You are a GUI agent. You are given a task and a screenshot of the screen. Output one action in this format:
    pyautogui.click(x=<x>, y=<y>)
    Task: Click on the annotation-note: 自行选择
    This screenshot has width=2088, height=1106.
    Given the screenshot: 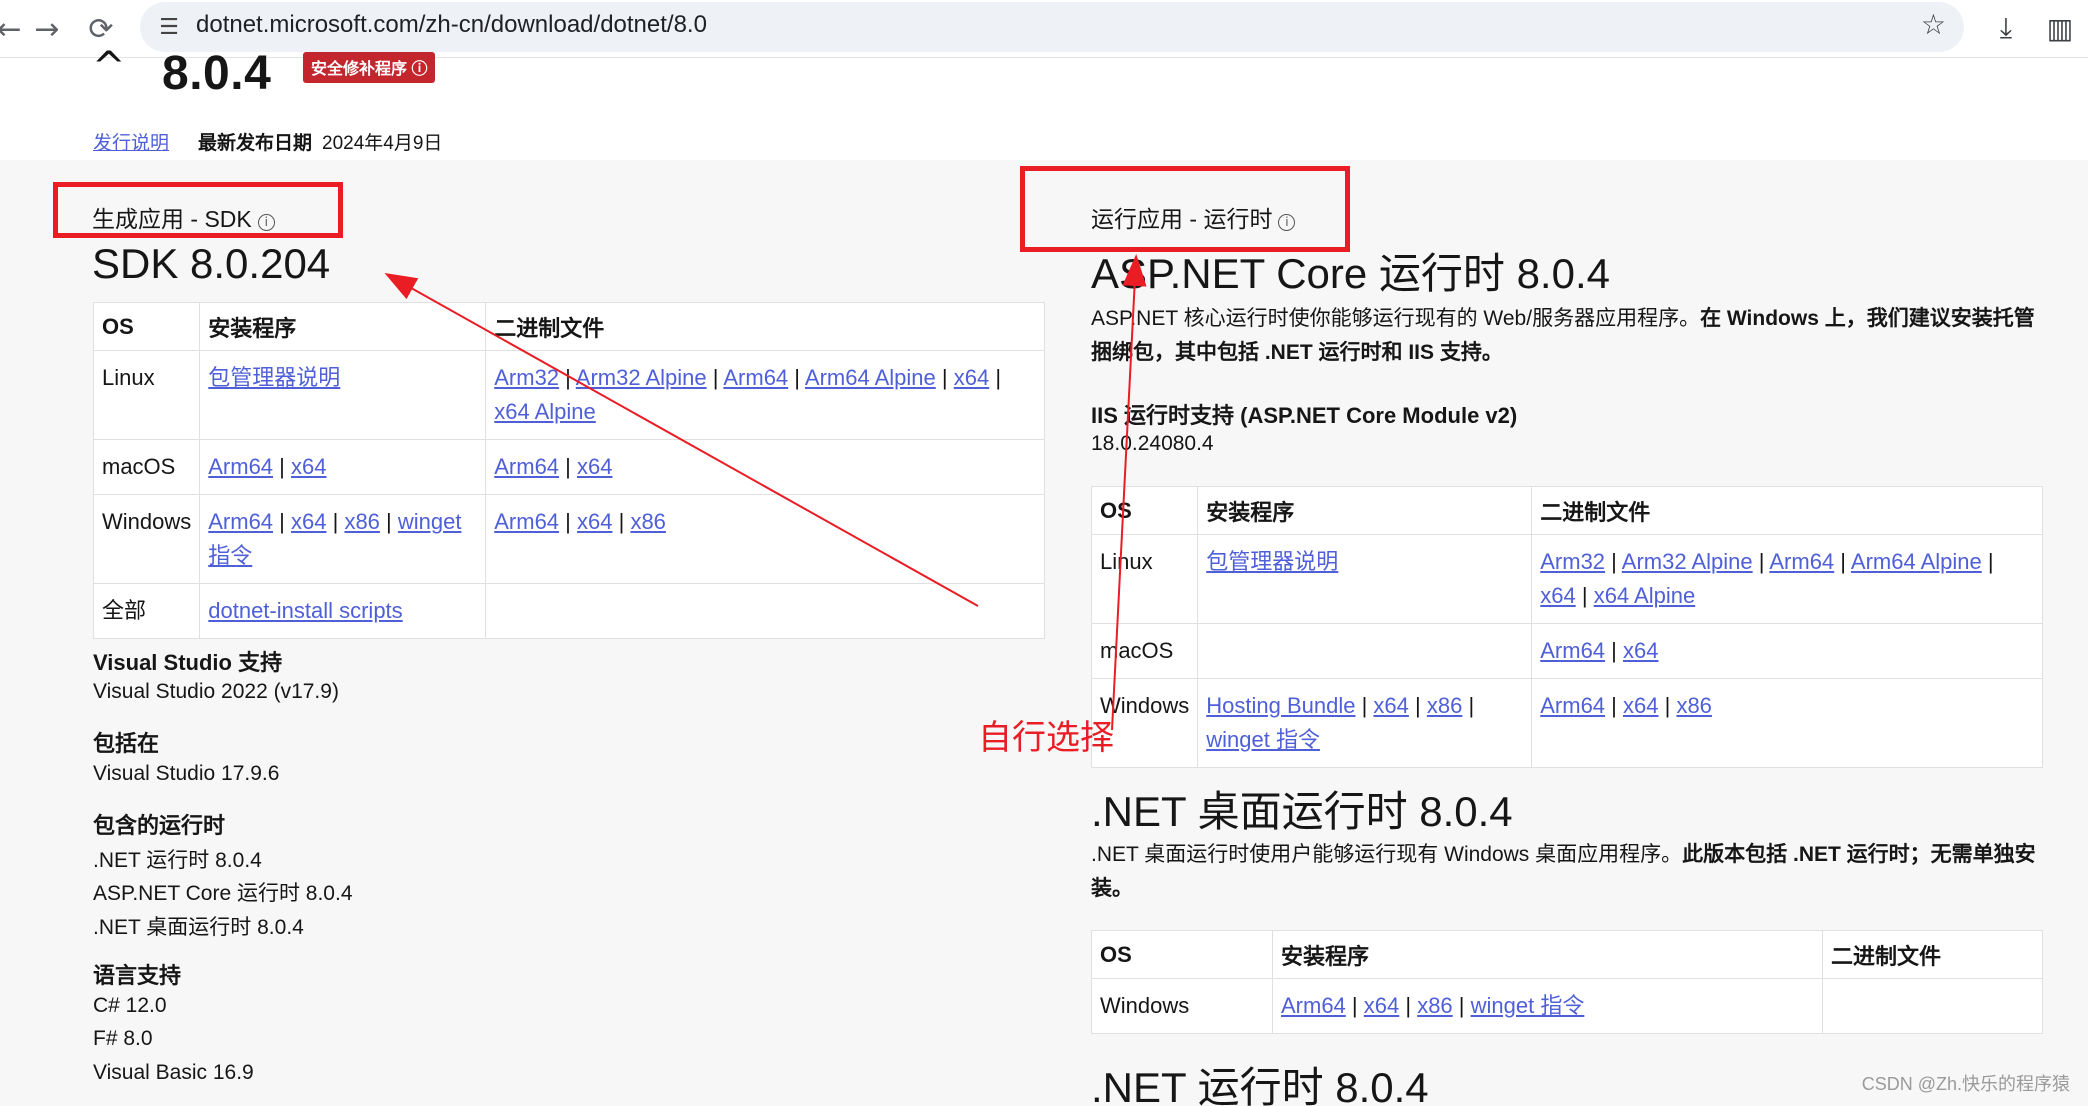 What is the action you would take?
    pyautogui.click(x=1046, y=738)
    